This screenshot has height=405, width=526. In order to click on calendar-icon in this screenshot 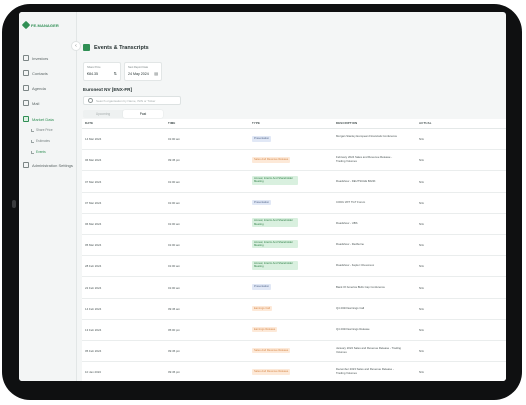, I will do `click(26, 88)`.